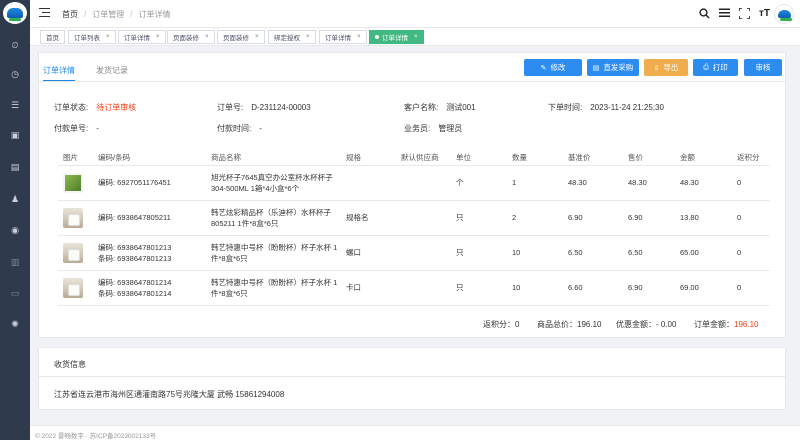 Image resolution: width=800 pixels, height=440 pixels. What do you see at coordinates (543, 68) in the screenshot?
I see `edit-icon: ✎` at bounding box center [543, 68].